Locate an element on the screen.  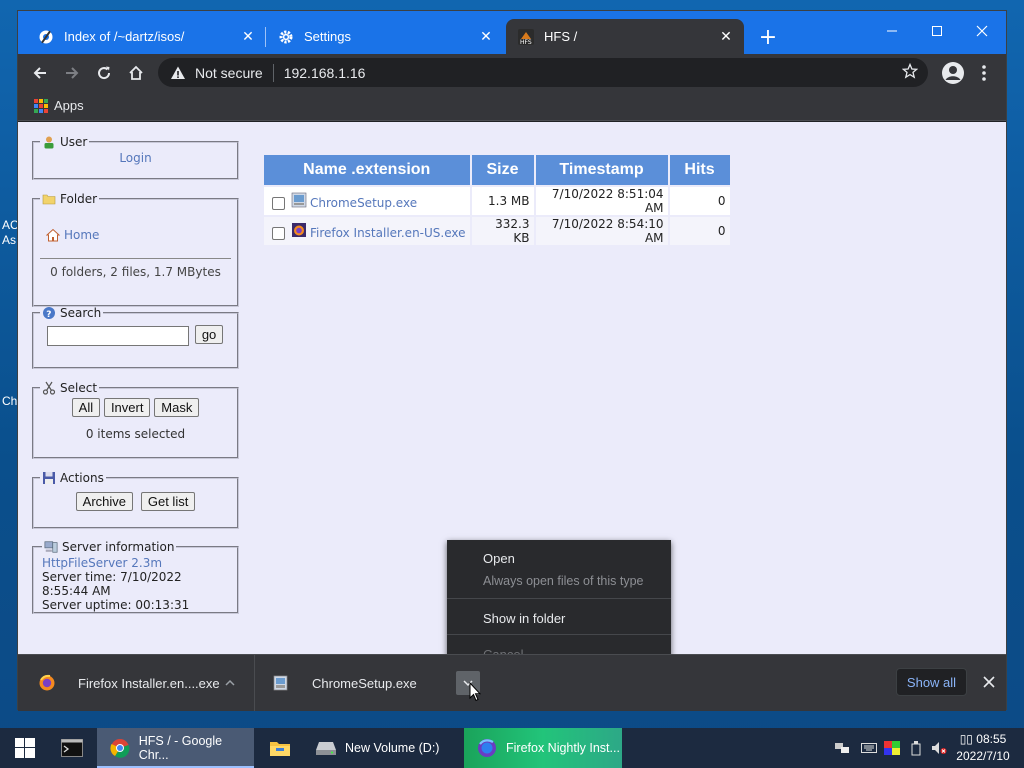
search-input is located at coordinates (118, 335).